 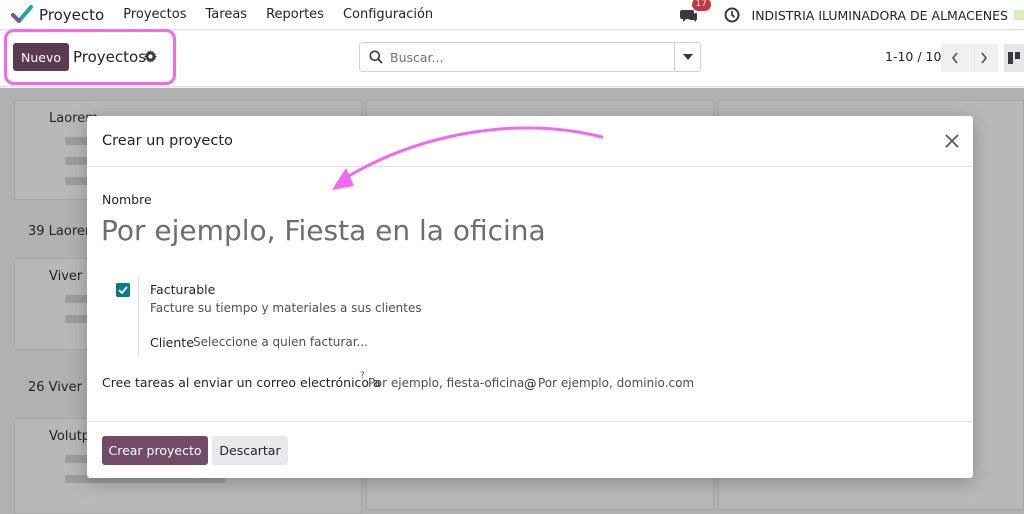 What do you see at coordinates (913, 56) in the screenshot?
I see `pager-value: 1-10 / 10` at bounding box center [913, 56].